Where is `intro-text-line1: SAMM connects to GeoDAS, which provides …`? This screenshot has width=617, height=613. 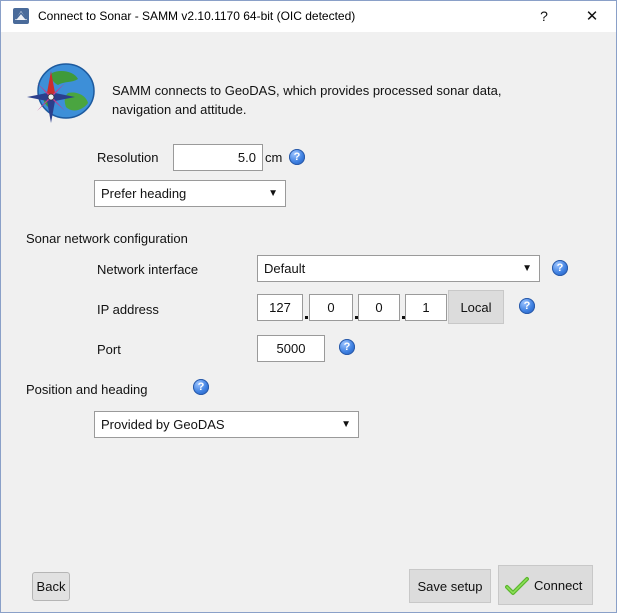
intro-text-line1: SAMM connects to GeoDAS, which provides … is located at coordinates (307, 90).